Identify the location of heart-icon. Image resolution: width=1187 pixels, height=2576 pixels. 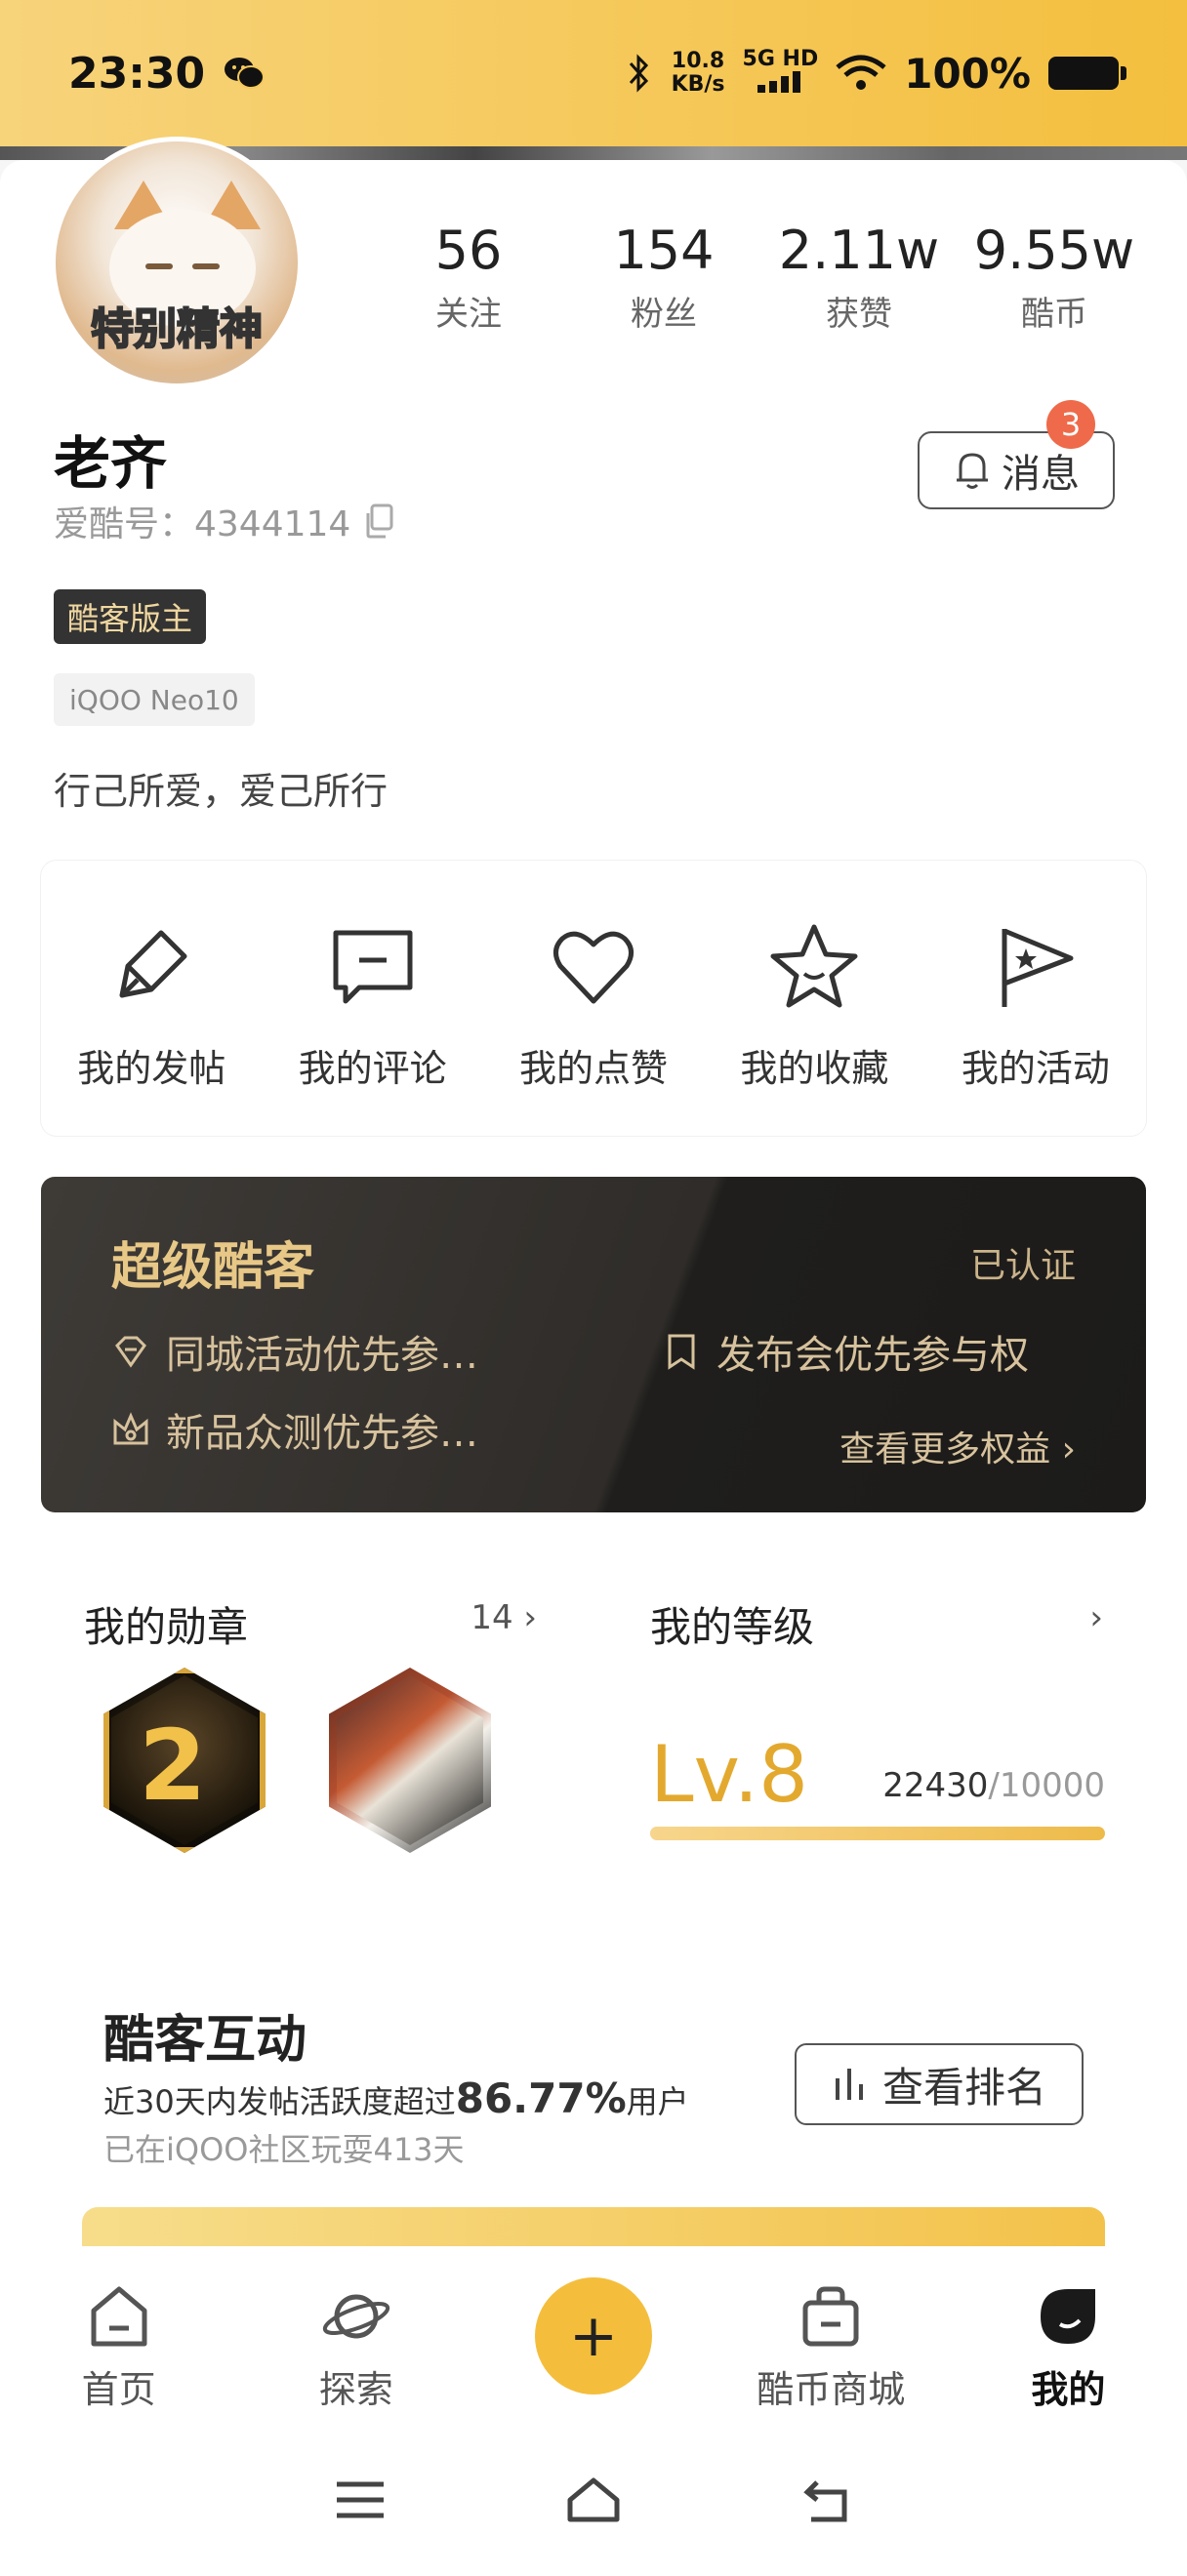
(593, 967).